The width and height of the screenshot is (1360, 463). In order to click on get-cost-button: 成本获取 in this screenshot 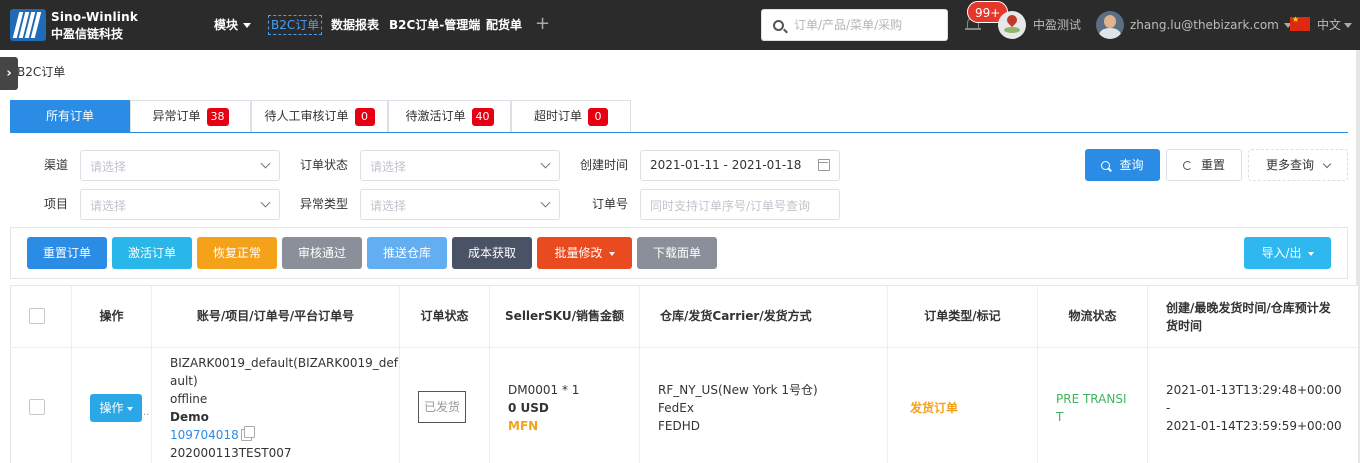, I will do `click(492, 253)`.